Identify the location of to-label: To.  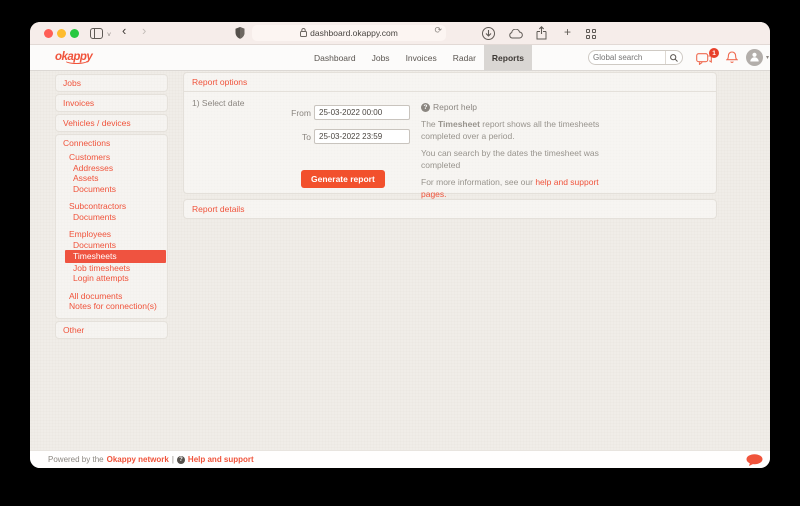
(306, 136).